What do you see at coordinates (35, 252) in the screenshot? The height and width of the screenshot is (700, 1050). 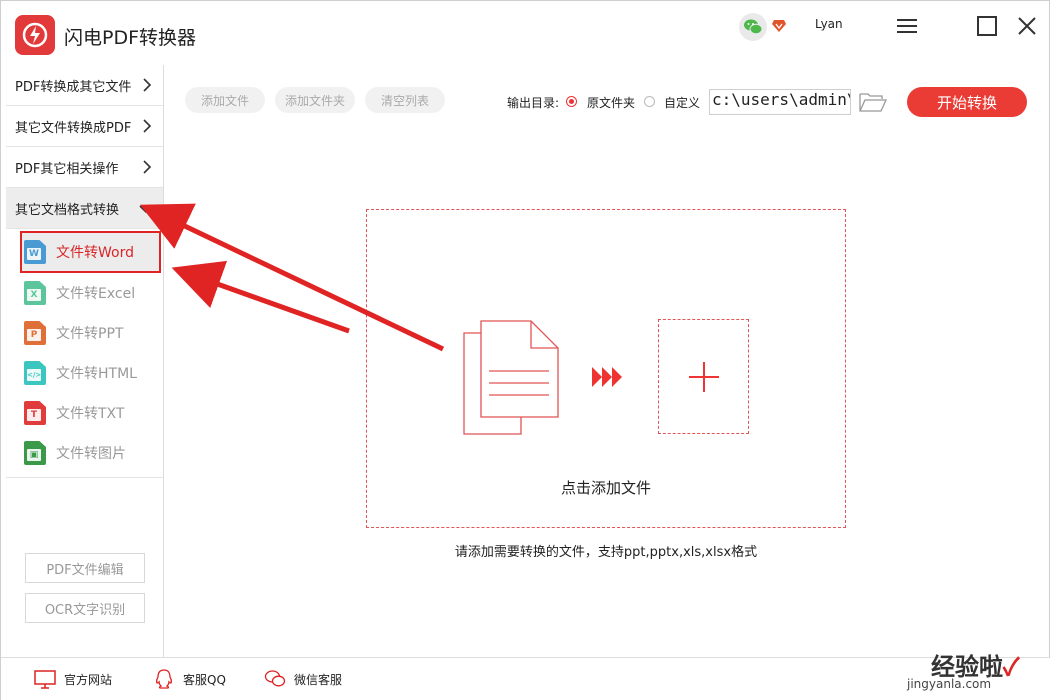 I see `word-file-icon: W` at bounding box center [35, 252].